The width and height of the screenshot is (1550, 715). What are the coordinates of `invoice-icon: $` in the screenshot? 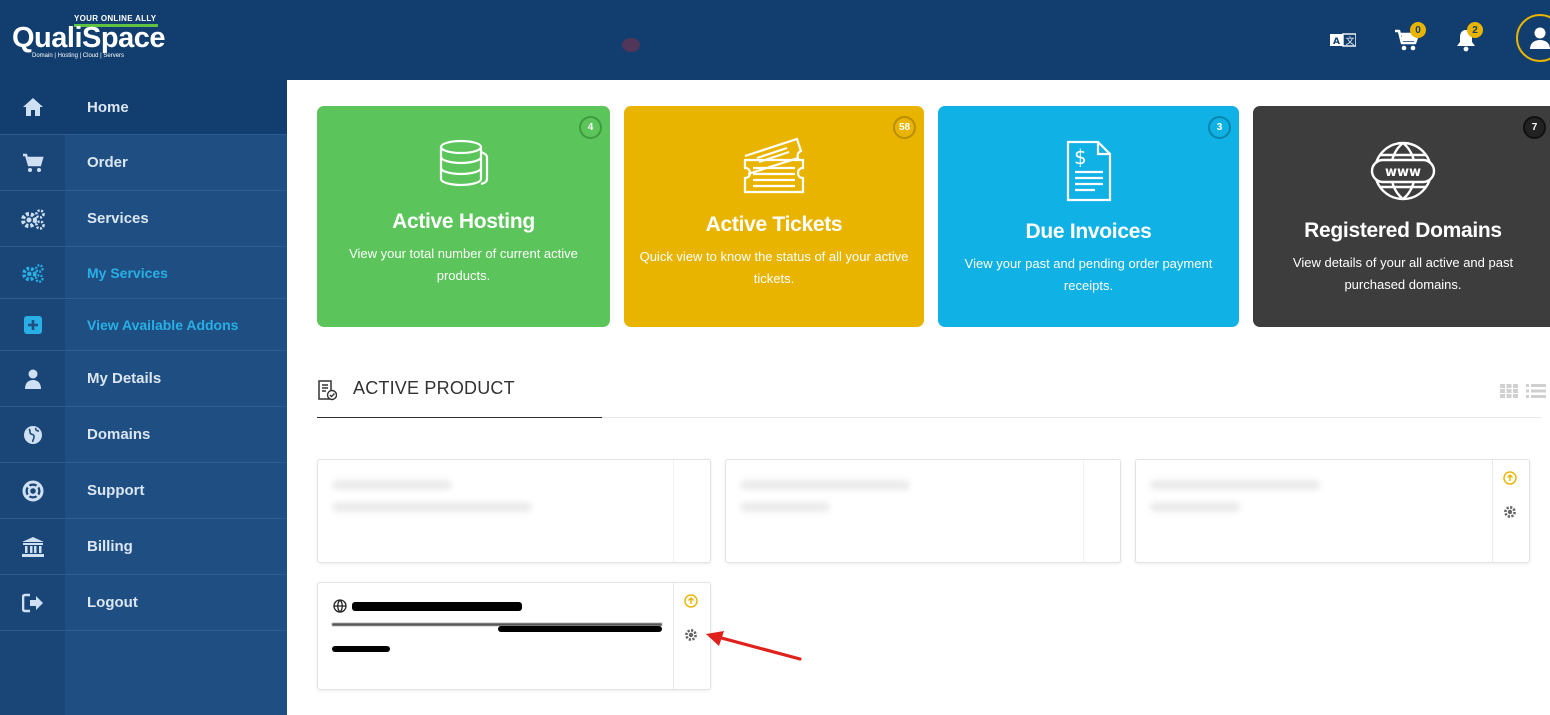 It's located at (1089, 173).